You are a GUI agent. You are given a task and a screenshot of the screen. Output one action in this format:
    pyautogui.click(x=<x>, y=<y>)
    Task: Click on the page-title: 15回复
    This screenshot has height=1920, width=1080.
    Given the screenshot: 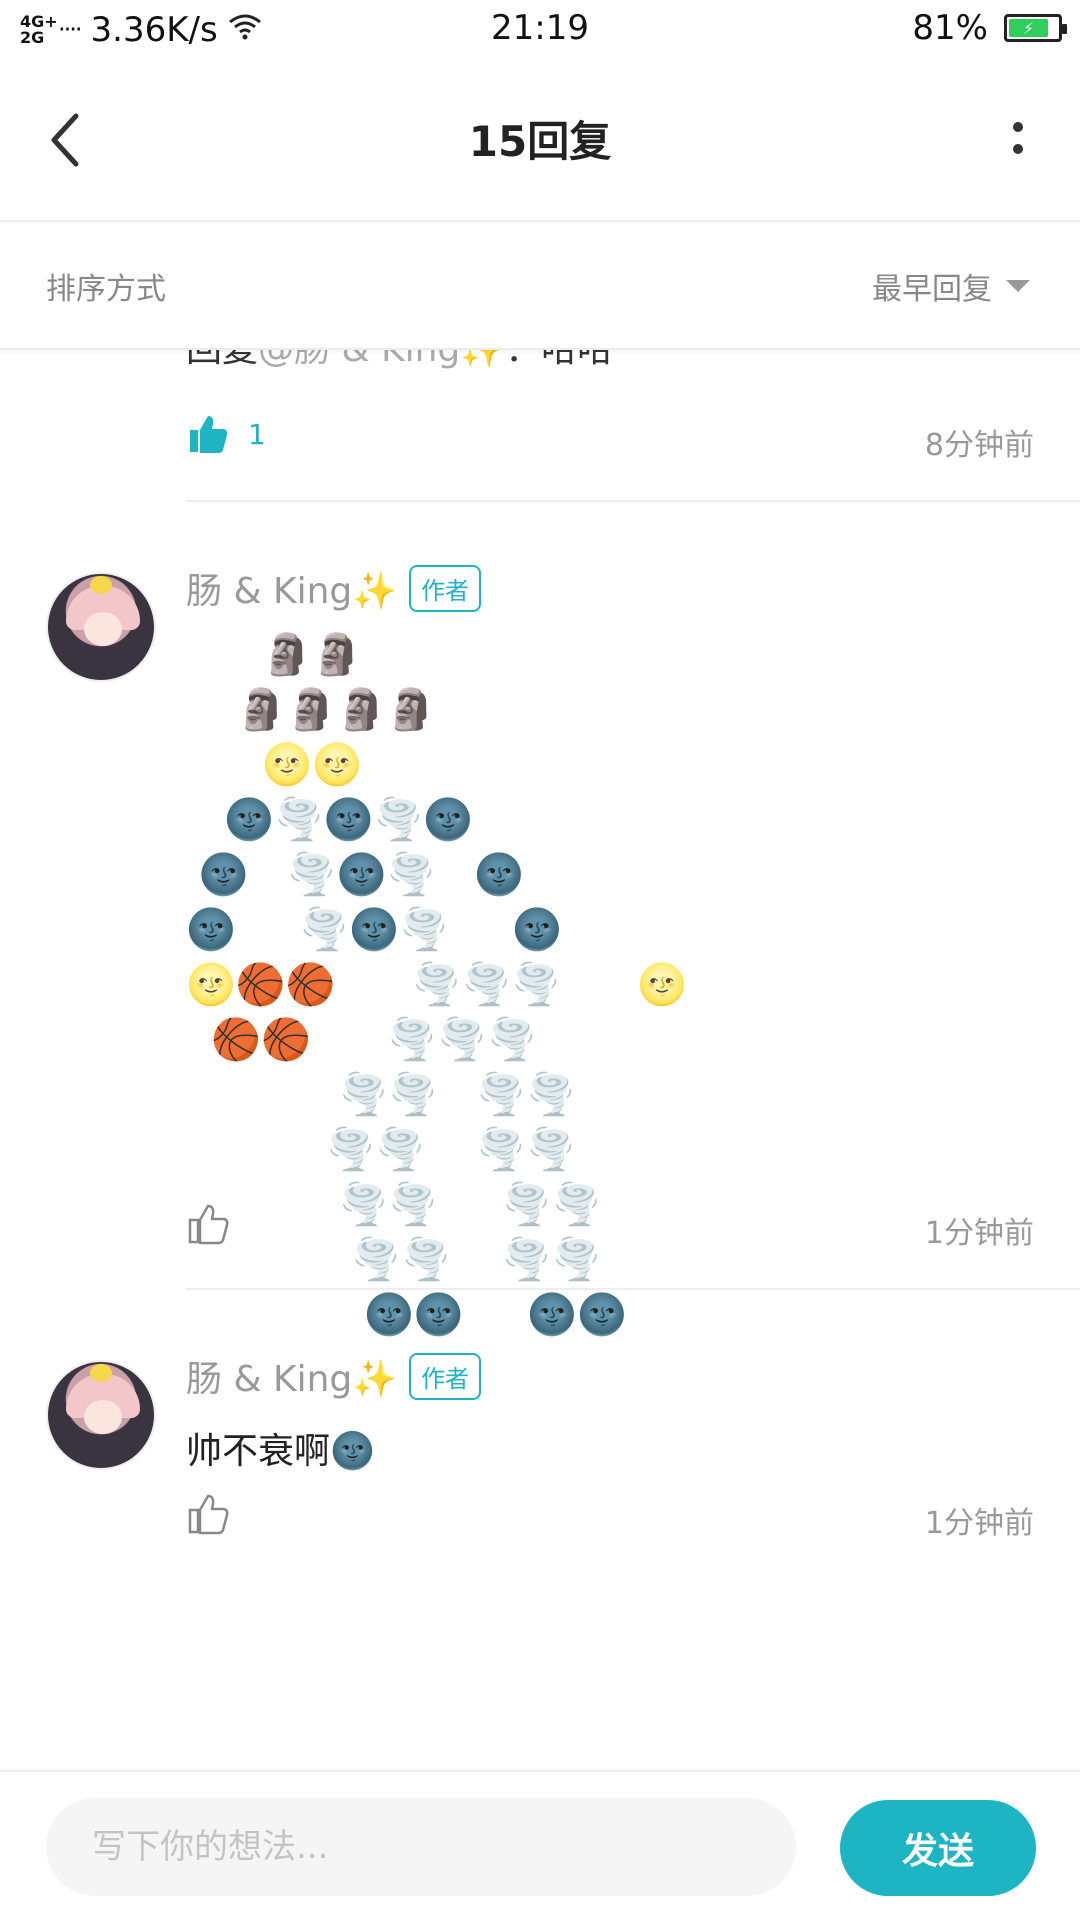 What is the action you would take?
    pyautogui.click(x=540, y=141)
    